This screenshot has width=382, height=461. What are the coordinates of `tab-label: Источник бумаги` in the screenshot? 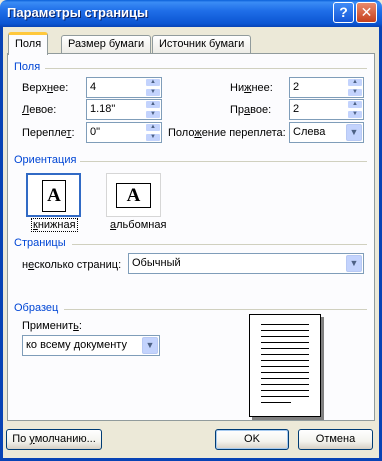 It's located at (202, 44).